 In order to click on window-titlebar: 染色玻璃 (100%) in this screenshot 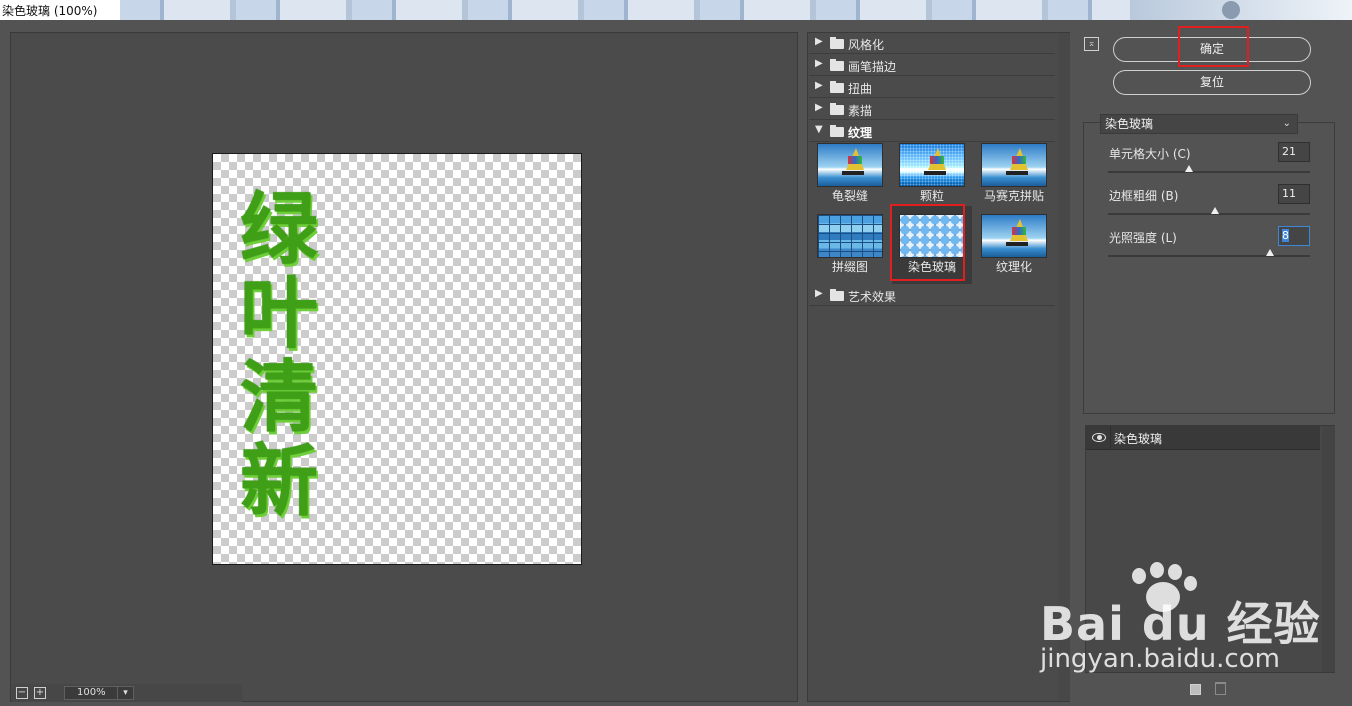, I will do `click(676, 10)`.